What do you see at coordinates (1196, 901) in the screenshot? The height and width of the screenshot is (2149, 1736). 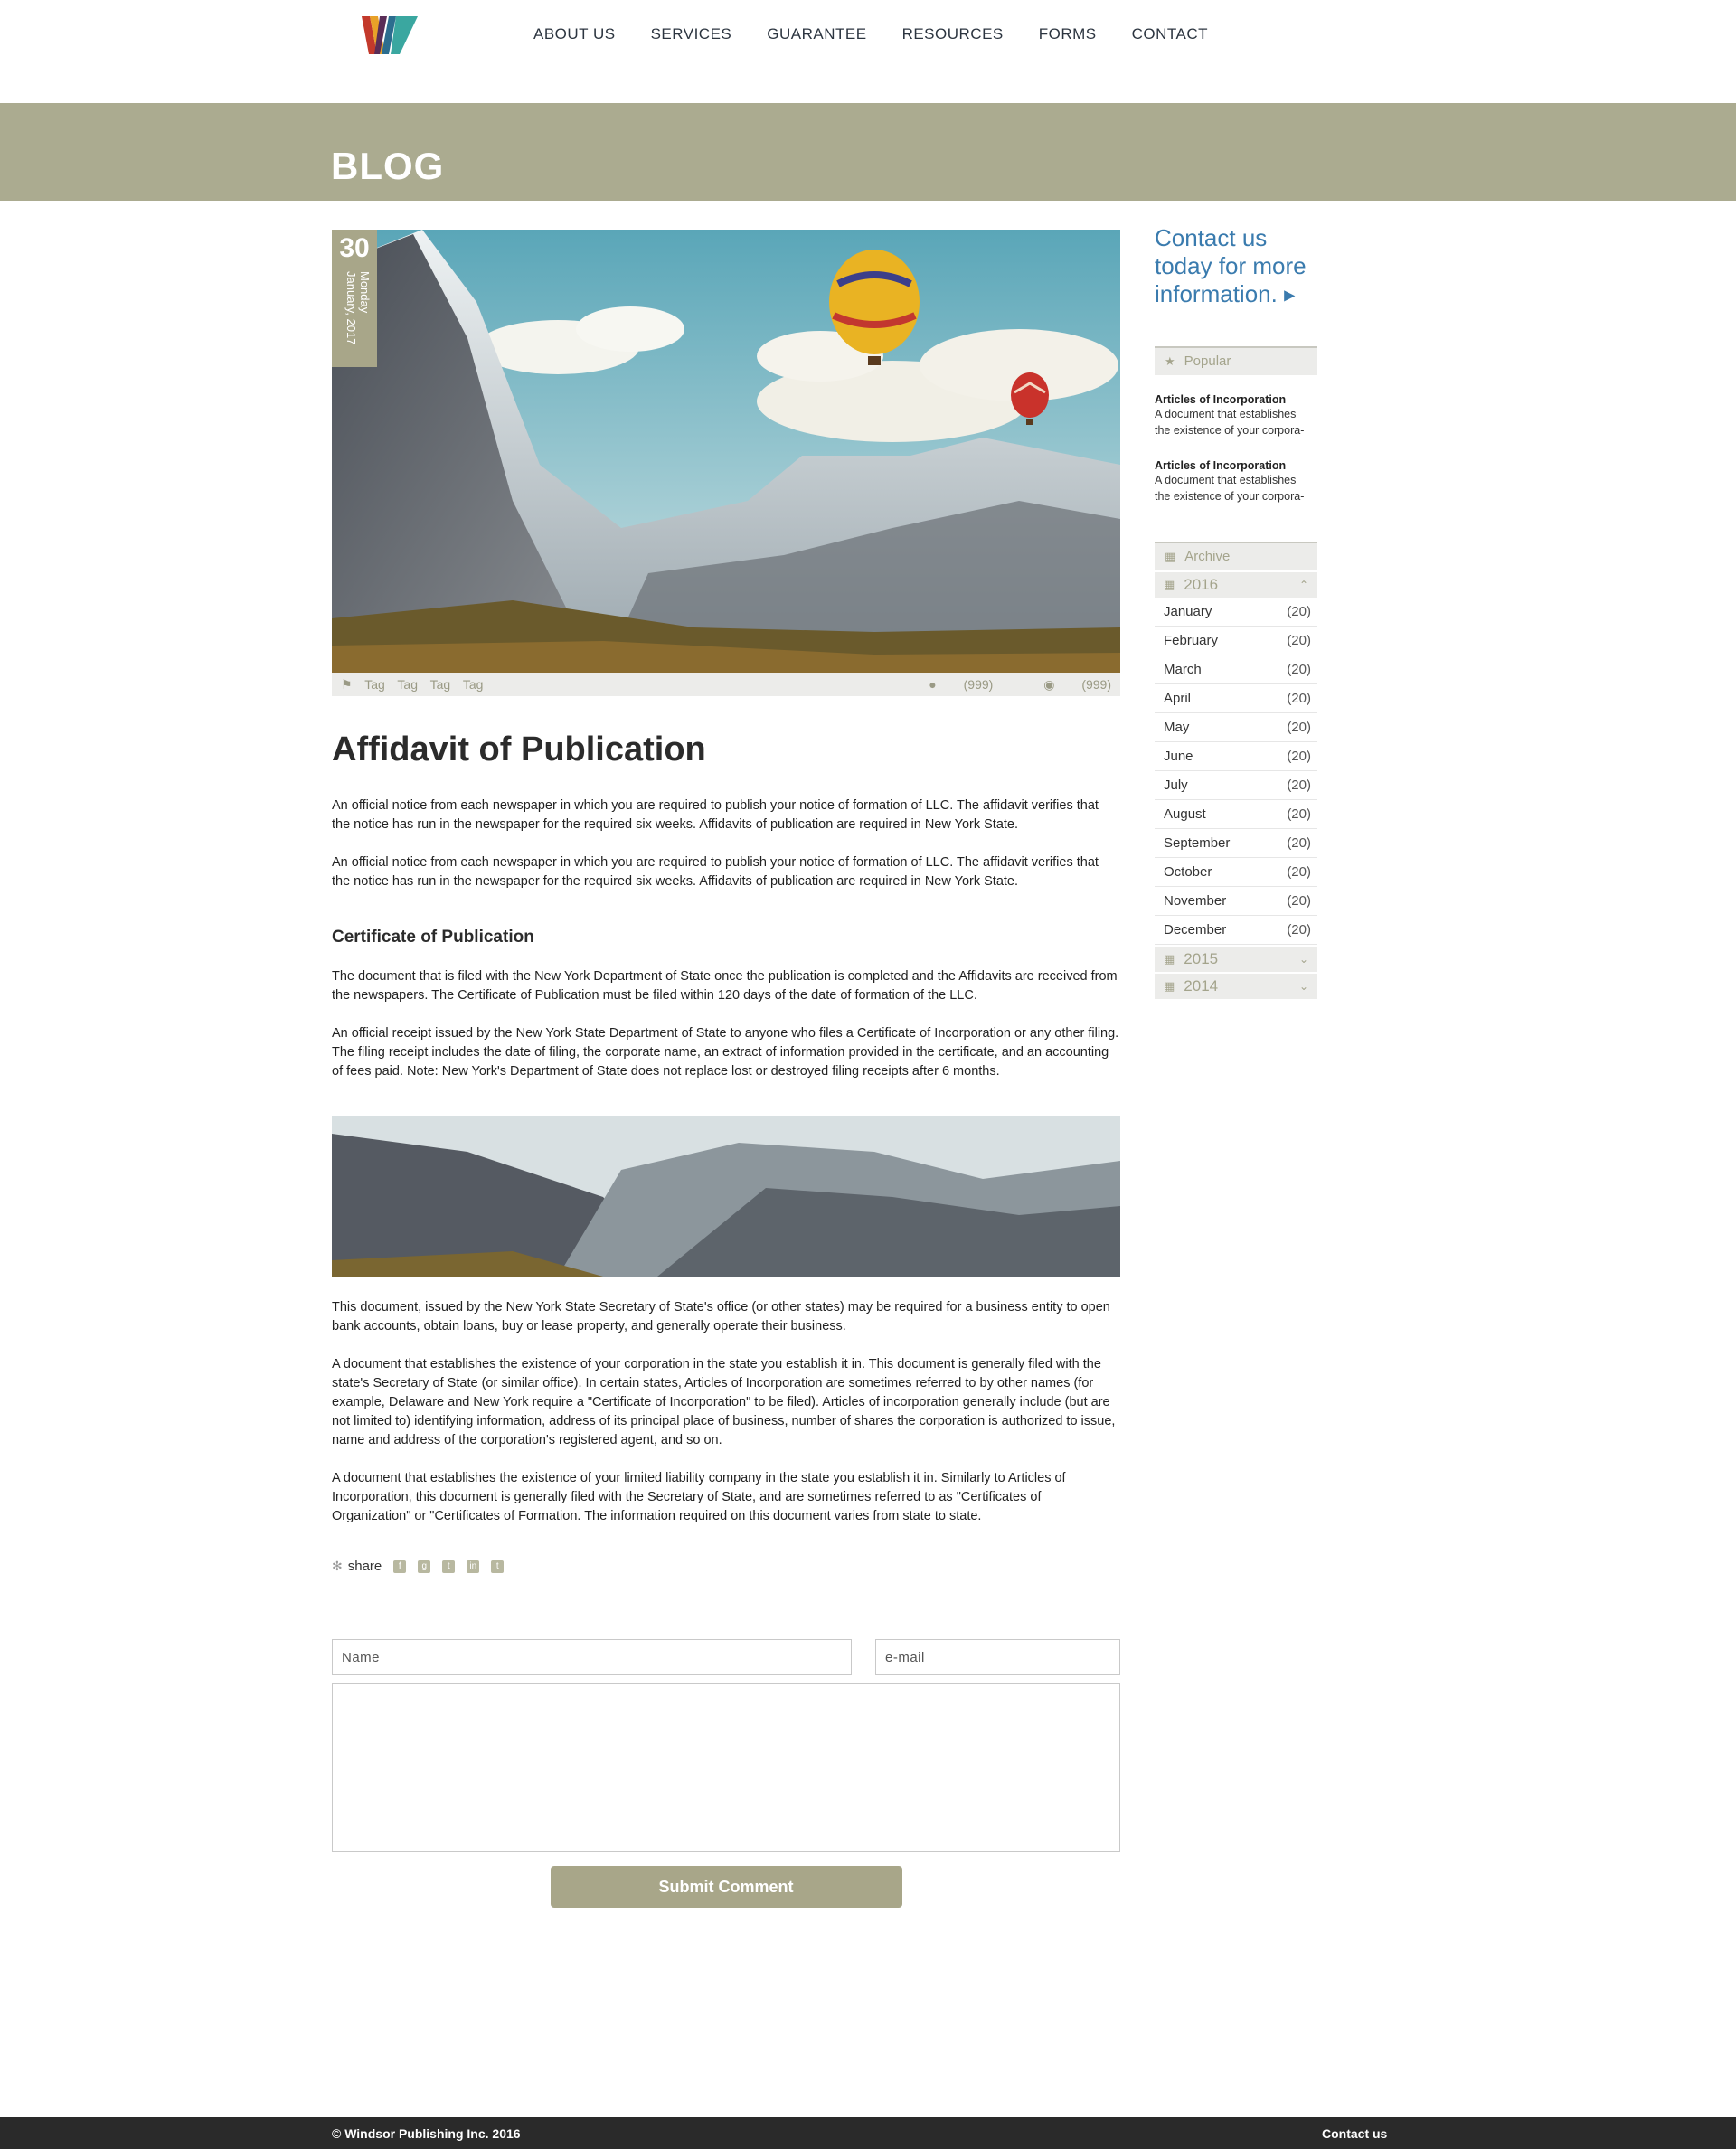 I see `month-name: November` at bounding box center [1196, 901].